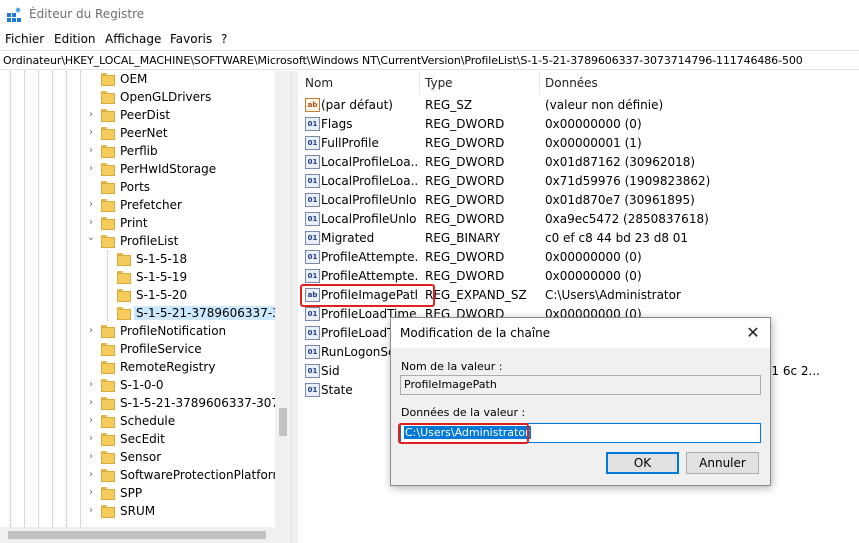 This screenshot has height=543, width=859. I want to click on tree-item-profileservice: ProfileService, so click(137, 350).